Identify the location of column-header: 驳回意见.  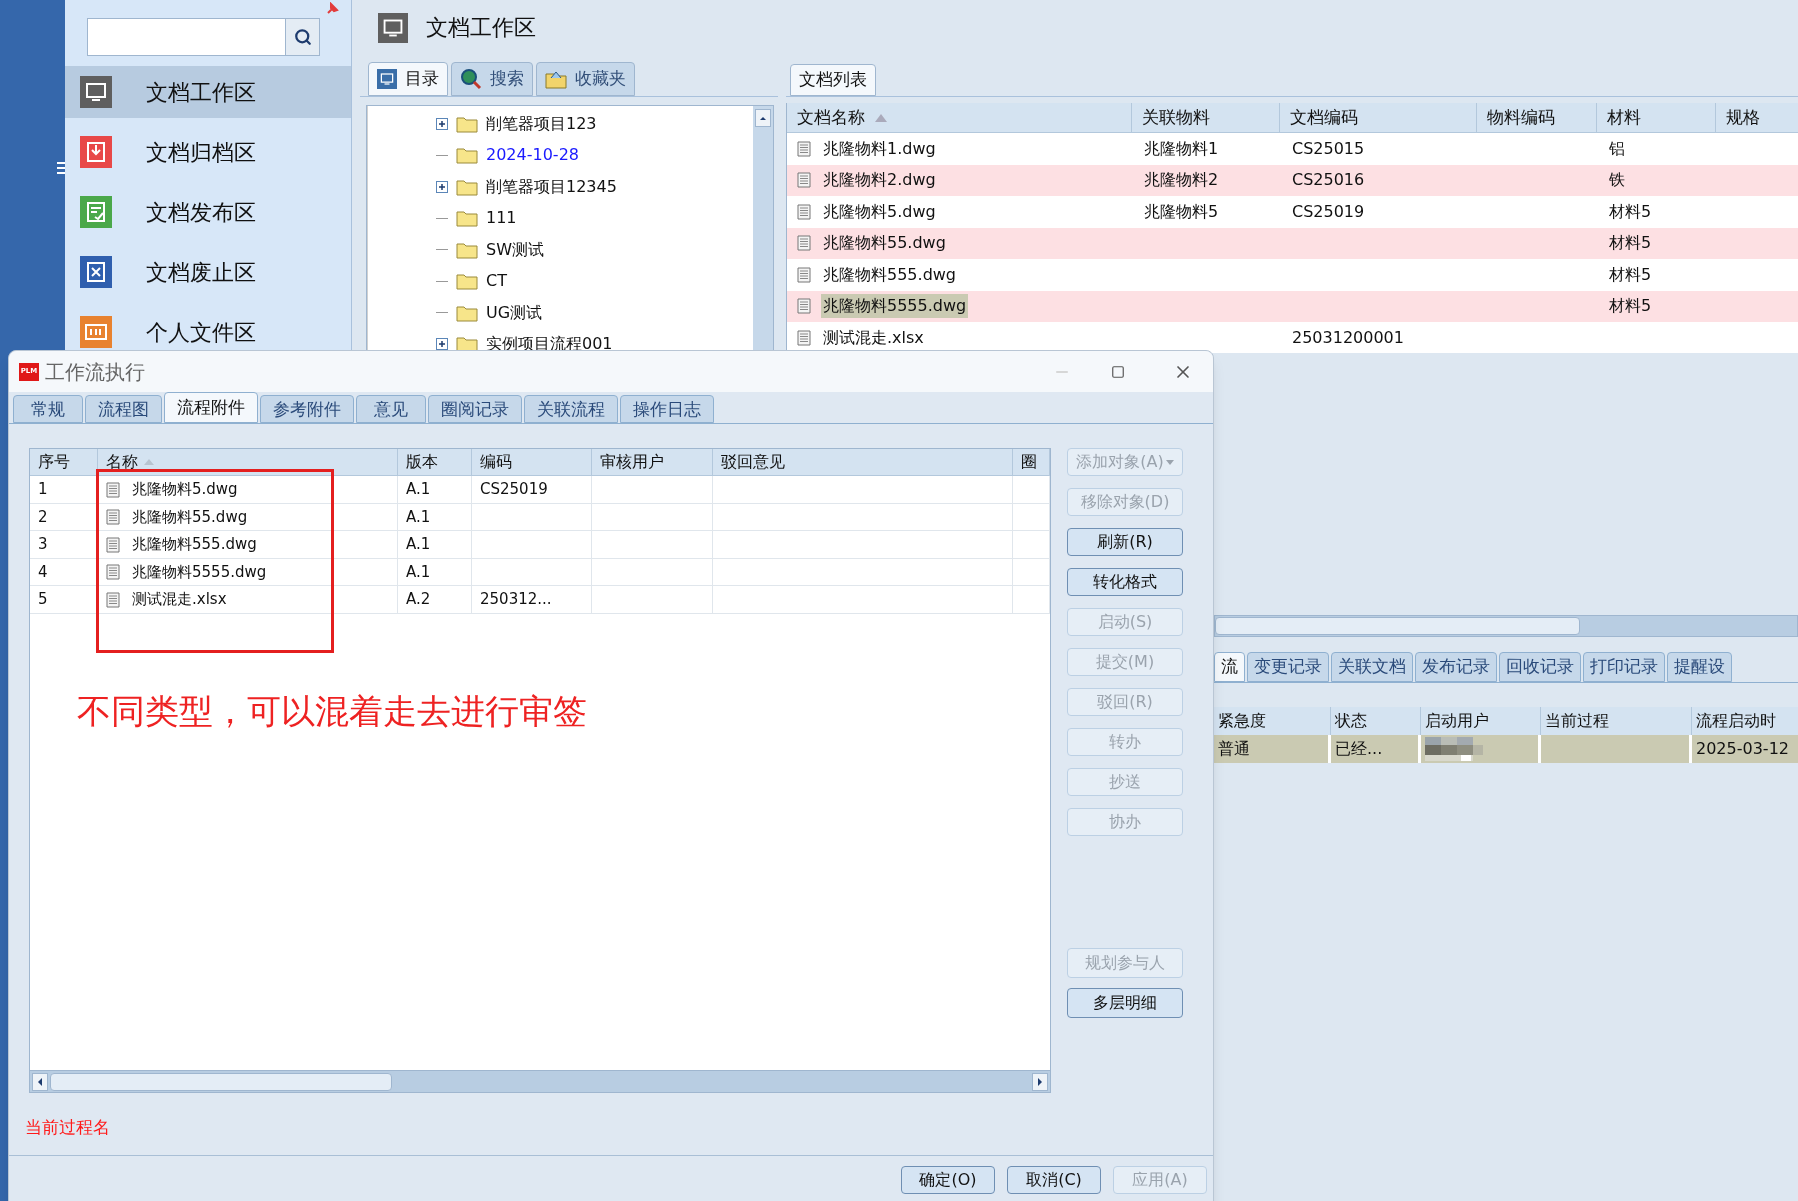
(863, 462).